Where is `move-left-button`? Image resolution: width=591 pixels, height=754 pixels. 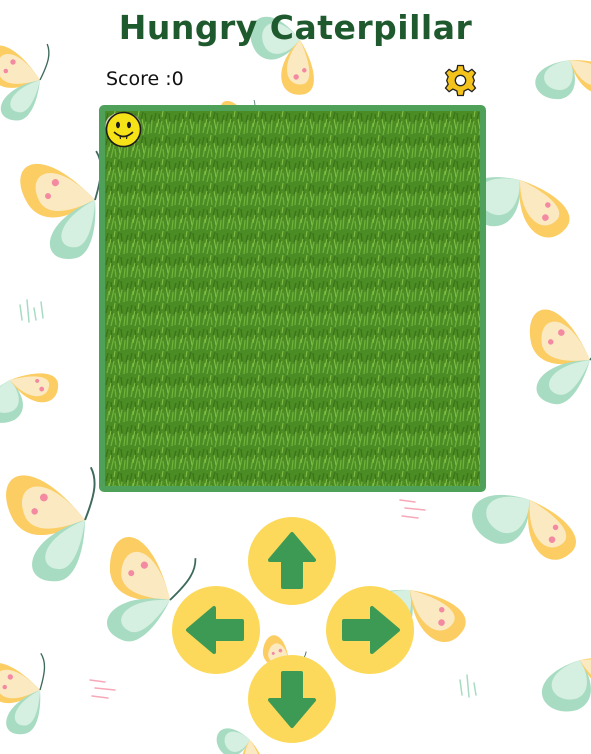
move-left-button is located at coordinates (216, 630).